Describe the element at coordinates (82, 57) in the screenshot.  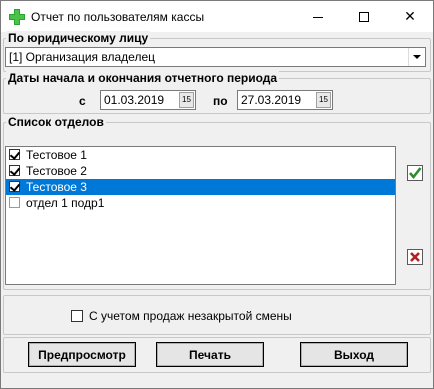
I see `legal-entity-value: [1] Организация владелец` at that location.